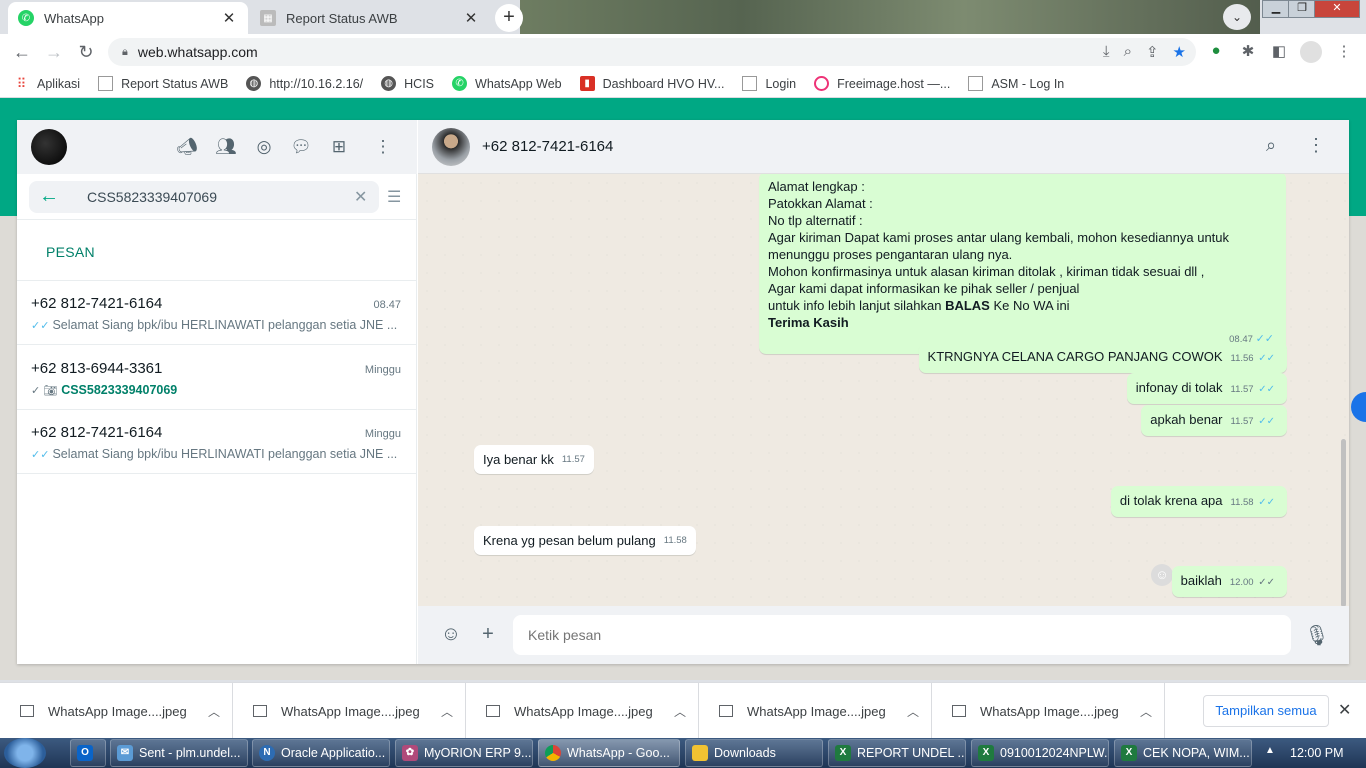 The width and height of the screenshot is (1366, 768). What do you see at coordinates (1016, 83) in the screenshot?
I see `bookmark-asm-login: ASM - Log In` at bounding box center [1016, 83].